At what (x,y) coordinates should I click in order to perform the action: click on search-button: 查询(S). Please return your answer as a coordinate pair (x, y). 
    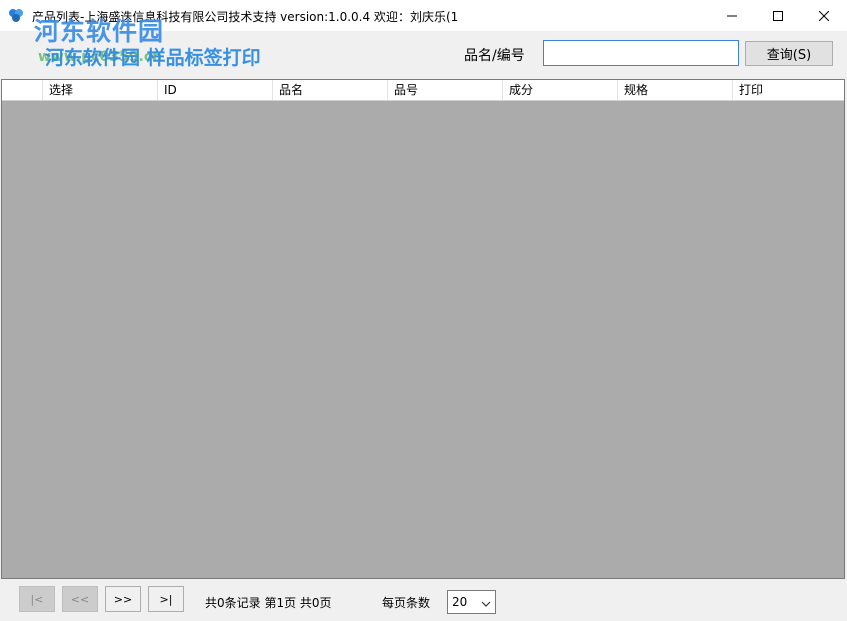
    Looking at the image, I should click on (789, 53).